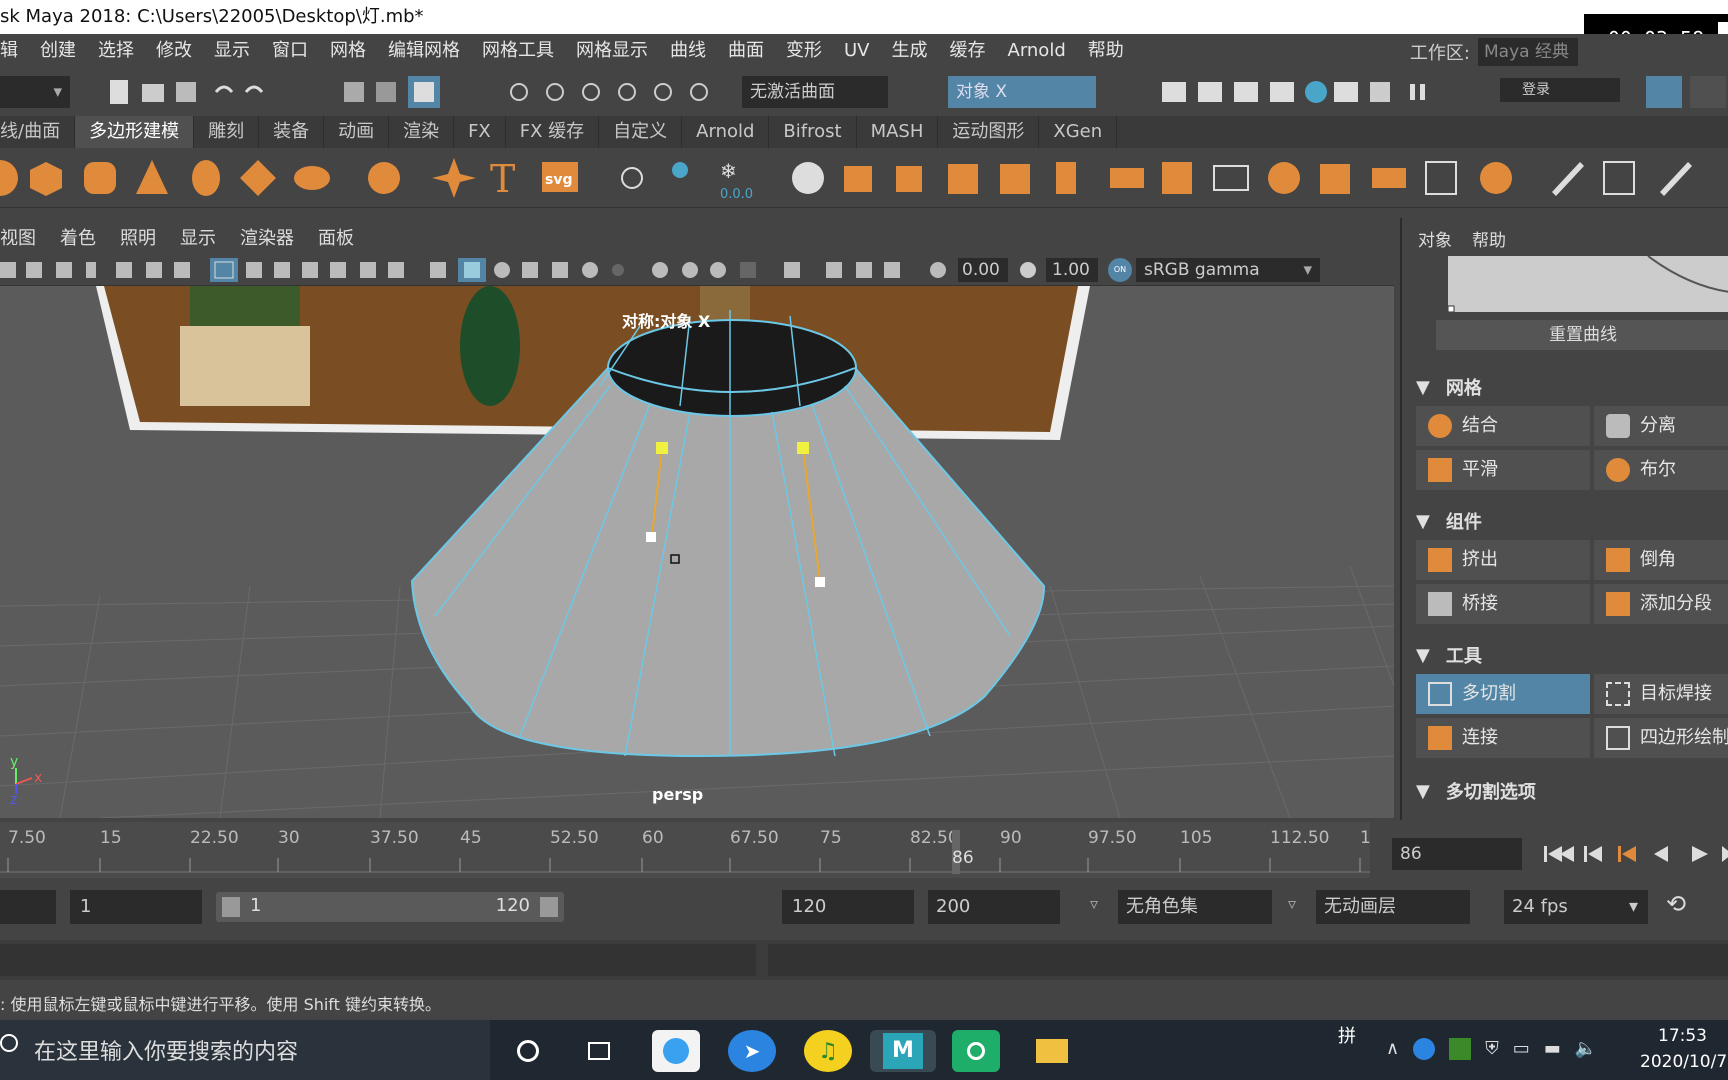 The width and height of the screenshot is (1728, 1080). I want to click on network-icon: ▭, so click(1521, 1049).